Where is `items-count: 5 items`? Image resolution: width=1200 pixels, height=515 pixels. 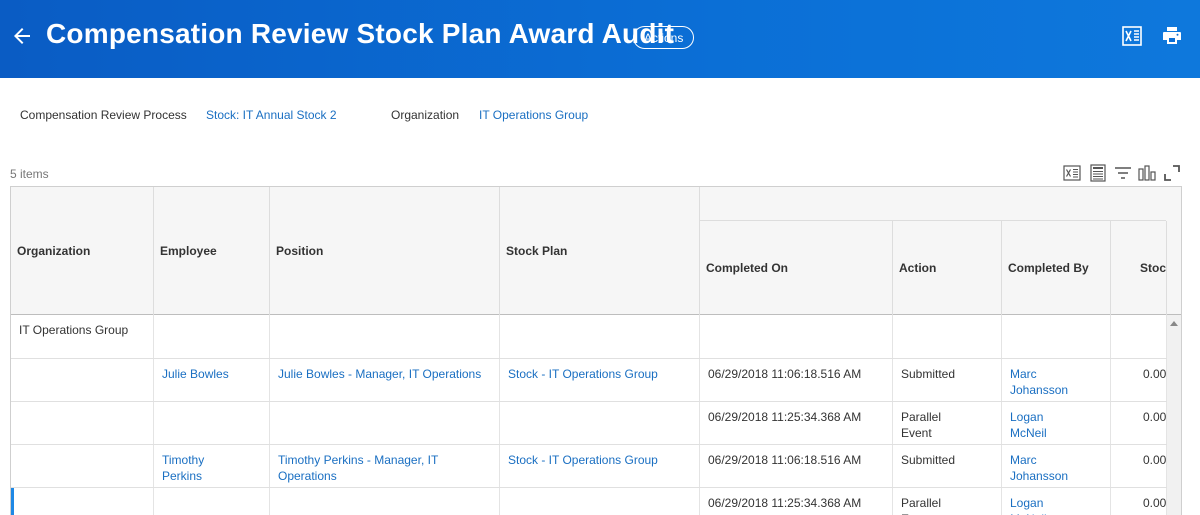 items-count: 5 items is located at coordinates (29, 174).